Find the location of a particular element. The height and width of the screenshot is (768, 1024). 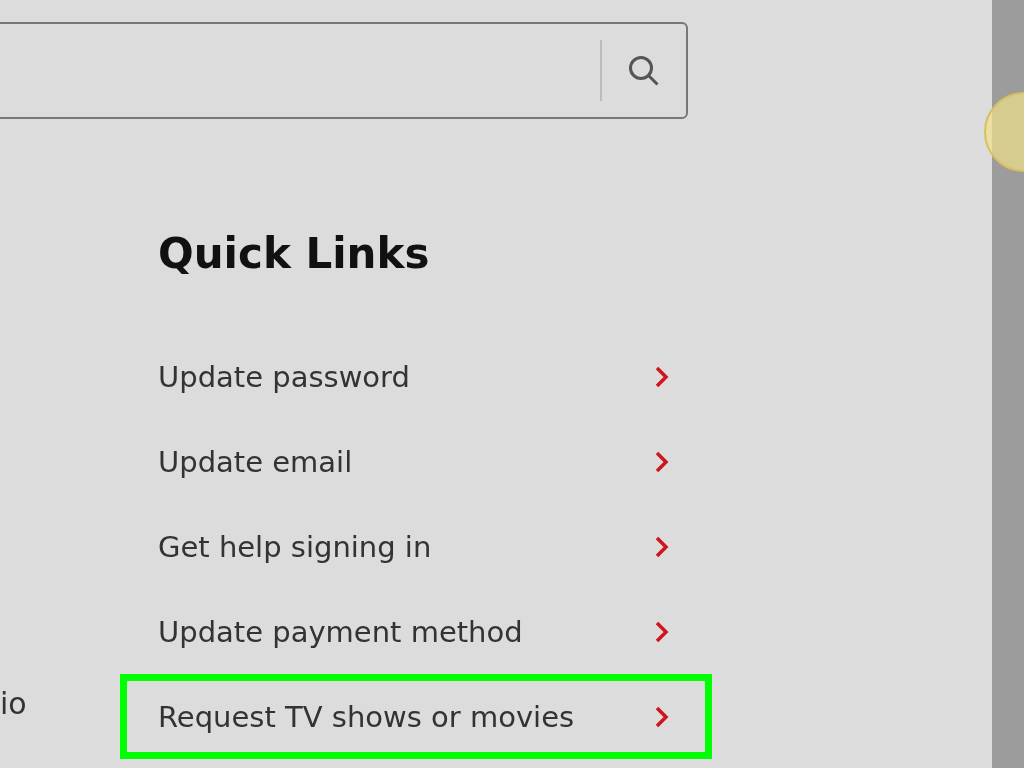

cut-off-text: io is located at coordinates (13, 703).